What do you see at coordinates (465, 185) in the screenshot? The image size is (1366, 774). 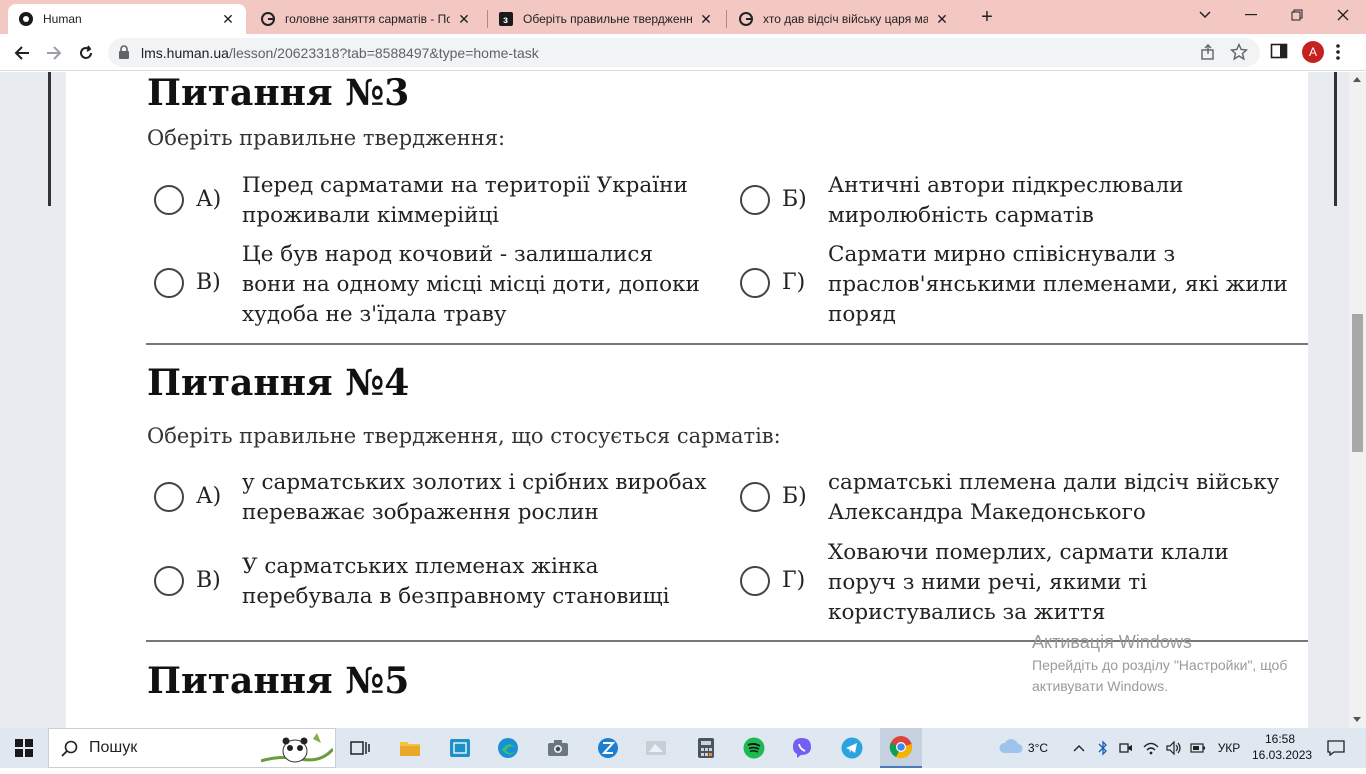 I see `option-line: Перед сарматами на території України` at bounding box center [465, 185].